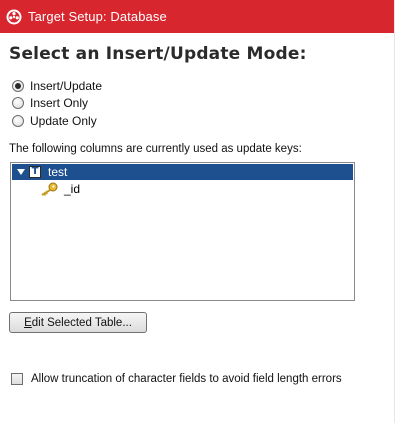  I want to click on page-title: Select an Insert/Update Mode:, so click(158, 54).